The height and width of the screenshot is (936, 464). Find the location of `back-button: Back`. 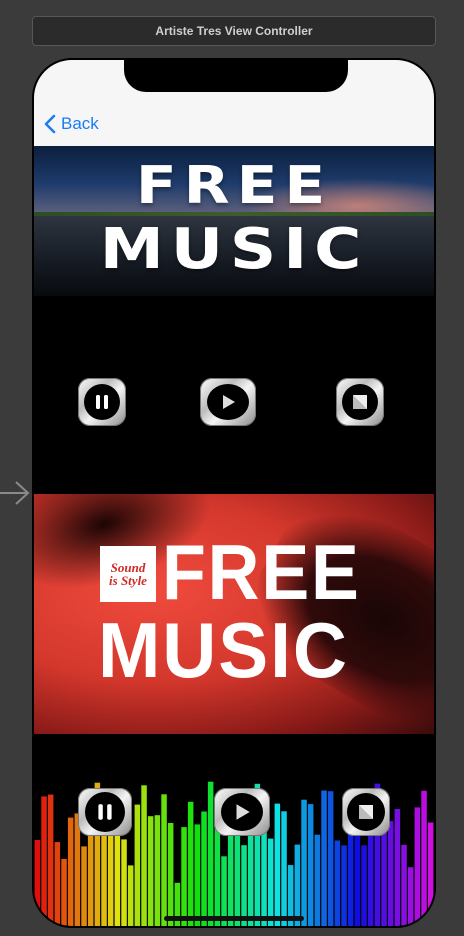

back-button: Back is located at coordinates (71, 124).